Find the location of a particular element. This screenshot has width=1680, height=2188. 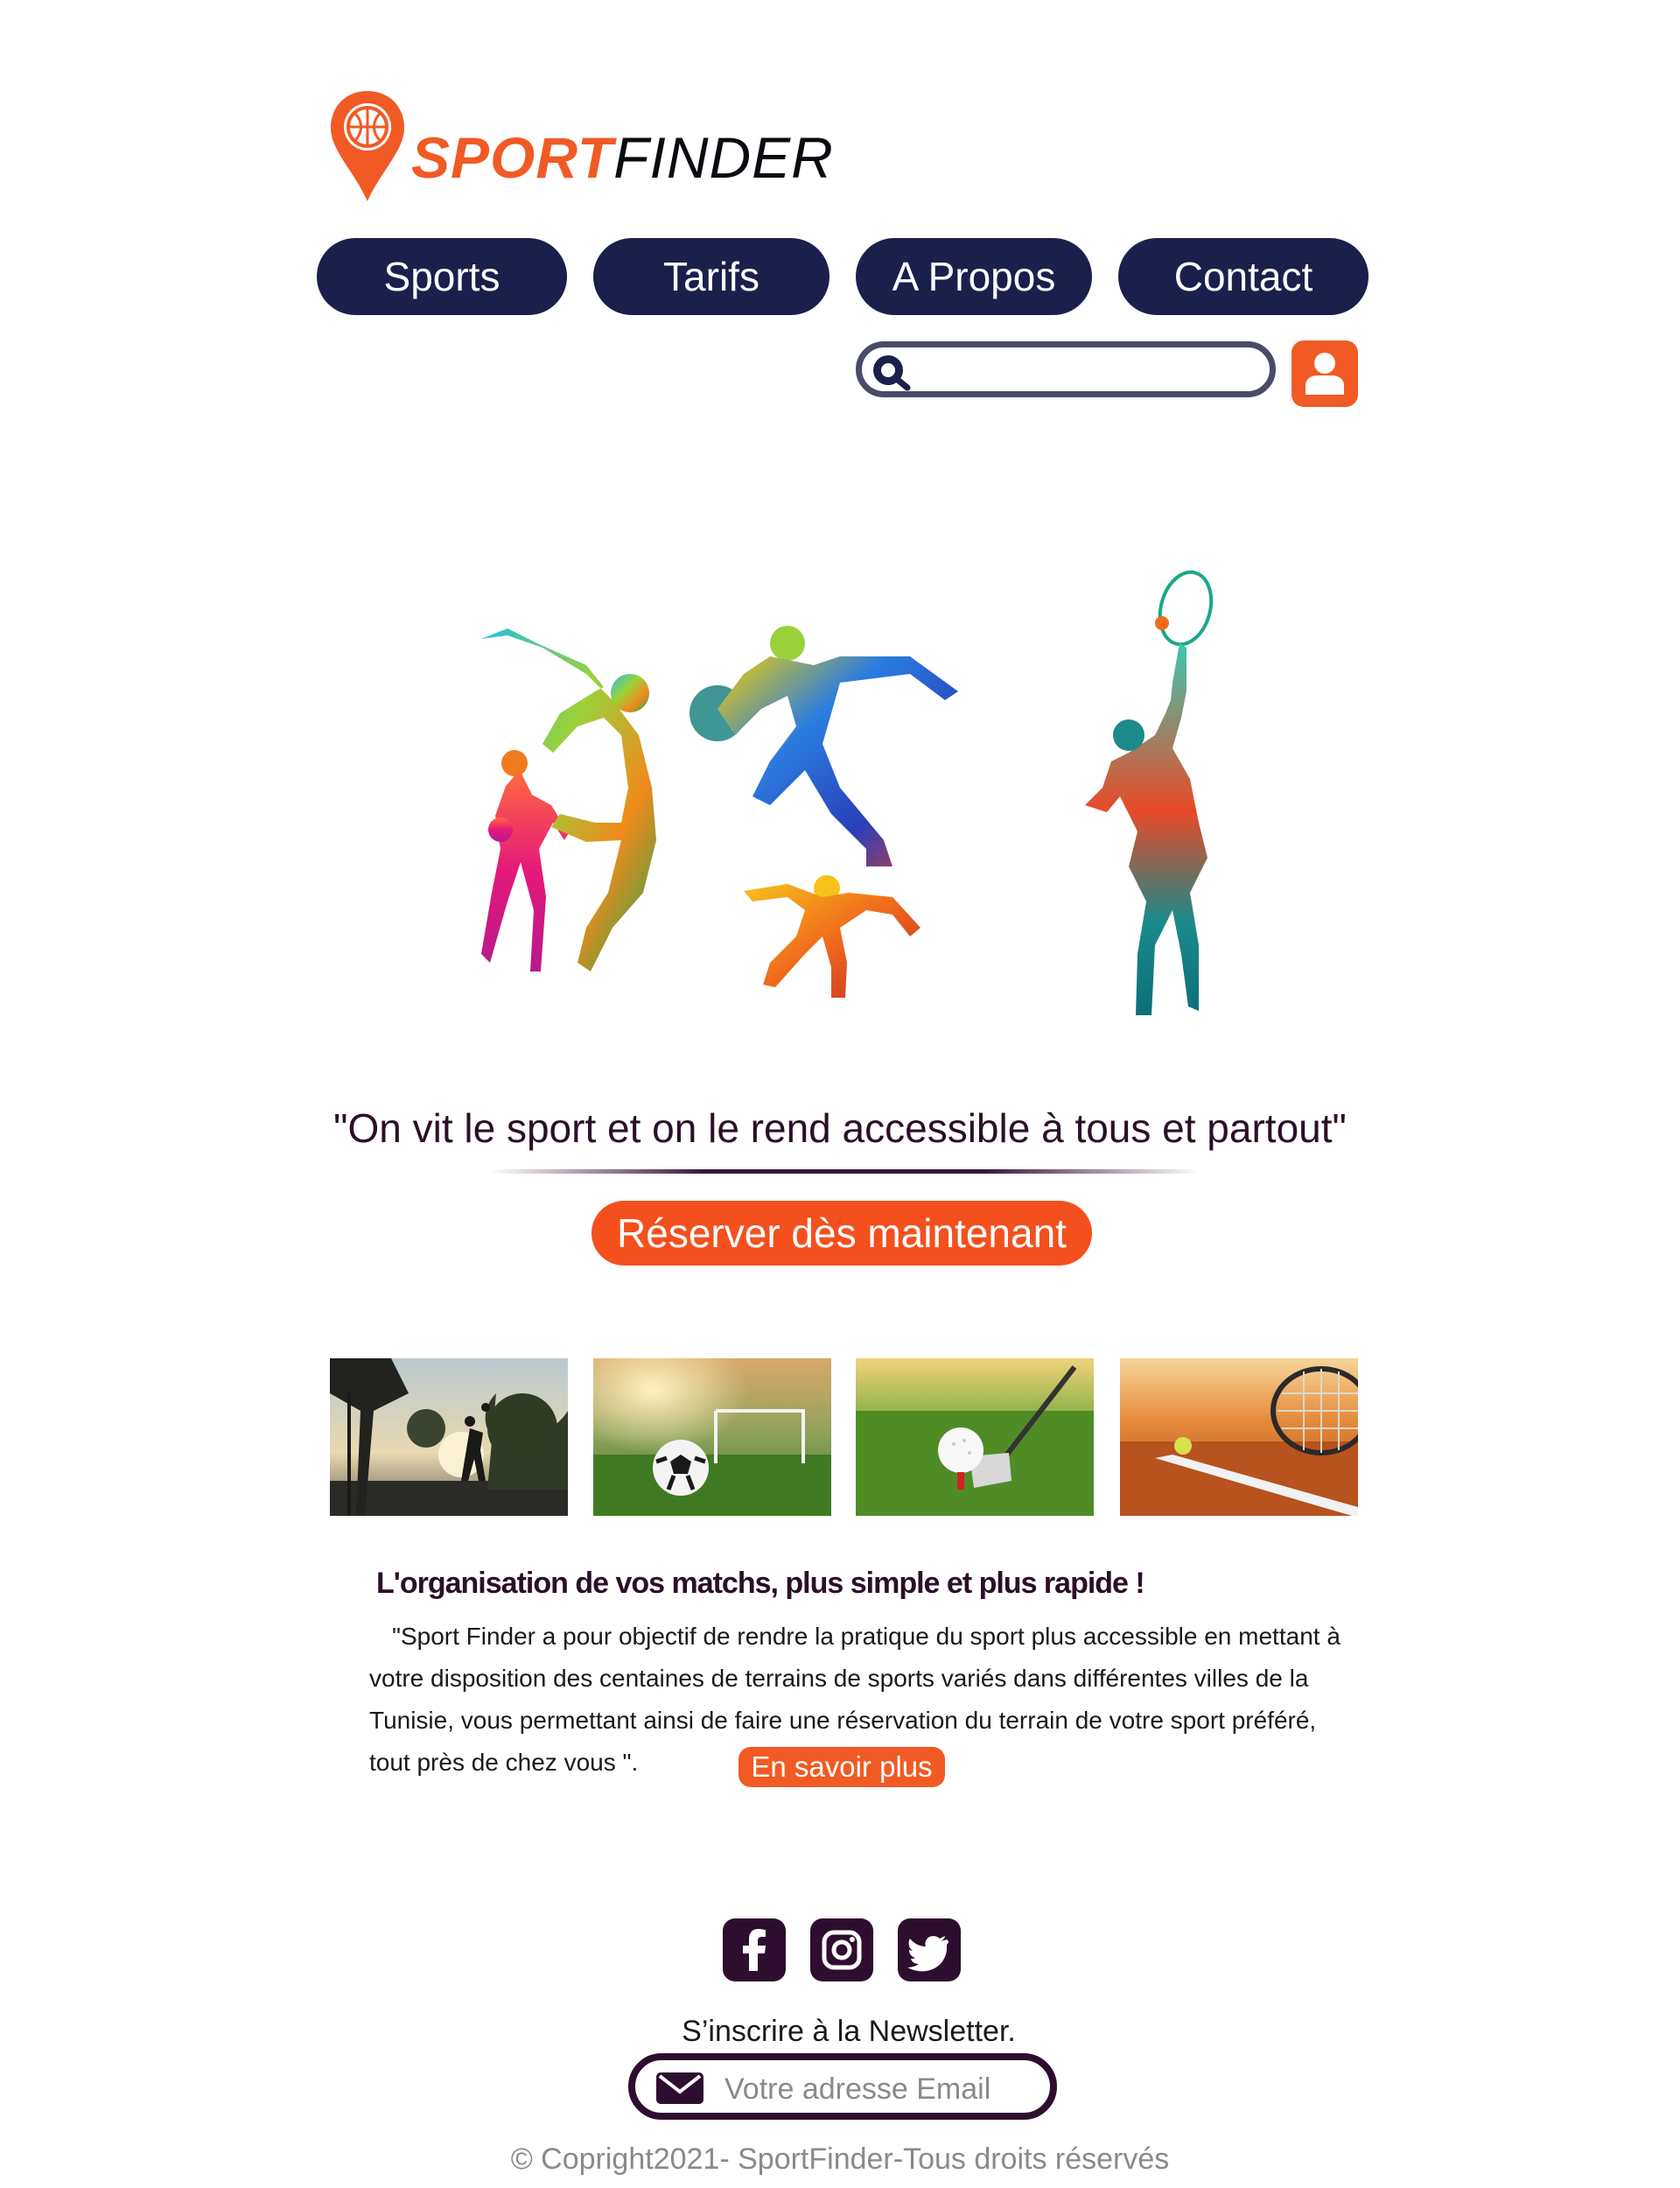

football-photo is located at coordinates (712, 1437).